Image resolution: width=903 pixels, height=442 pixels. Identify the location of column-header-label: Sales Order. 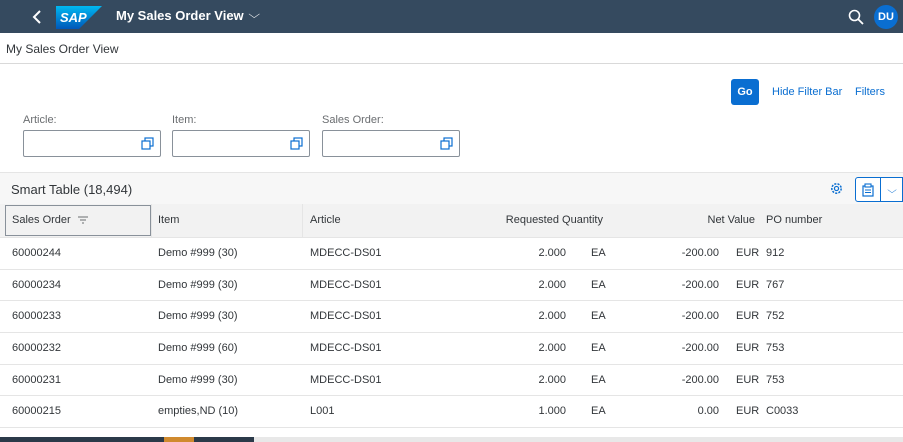
(41, 220).